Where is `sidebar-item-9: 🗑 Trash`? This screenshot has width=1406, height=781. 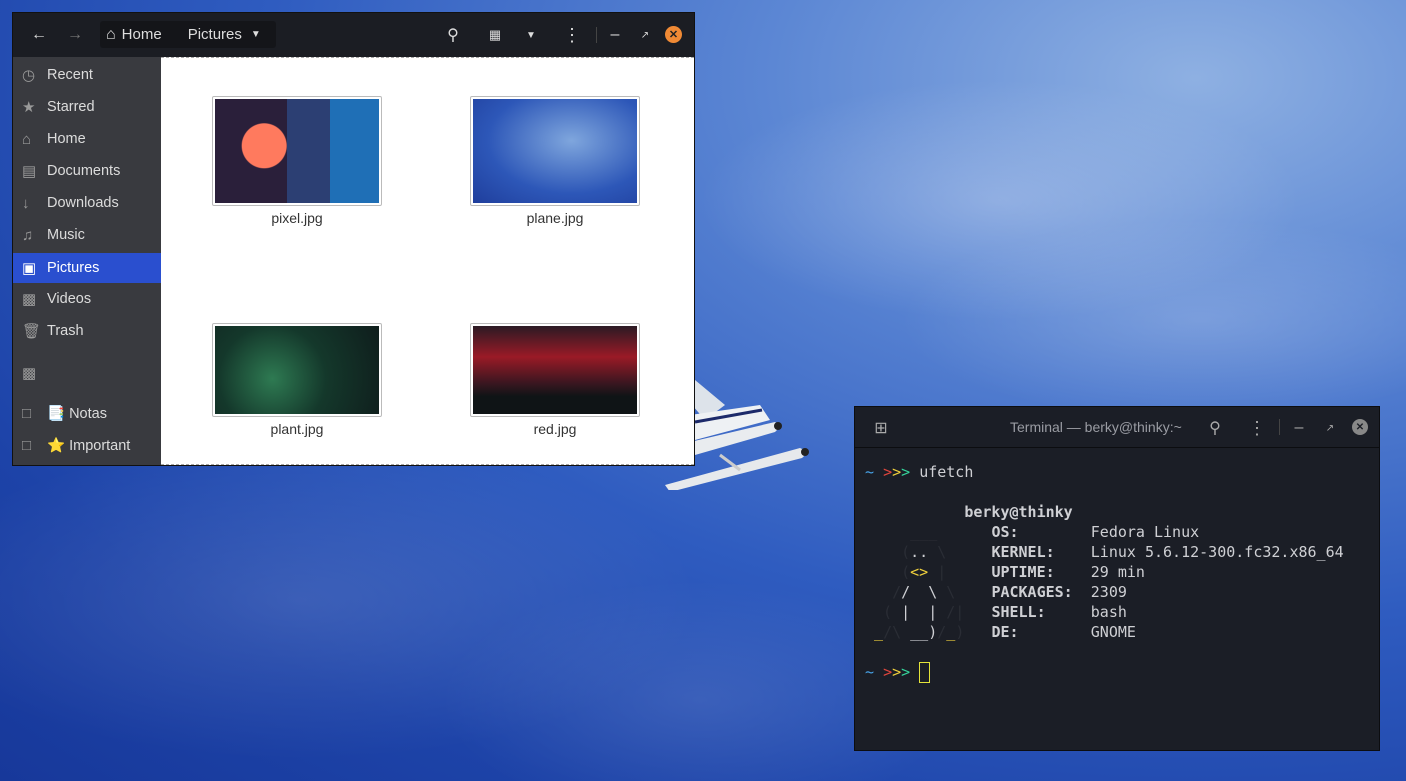
sidebar-item-9: 🗑 Trash is located at coordinates (87, 331).